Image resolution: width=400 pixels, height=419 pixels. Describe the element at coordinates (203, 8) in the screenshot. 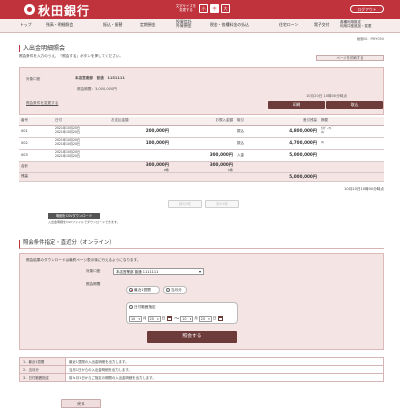

I see `font-size-small-button: 小` at that location.